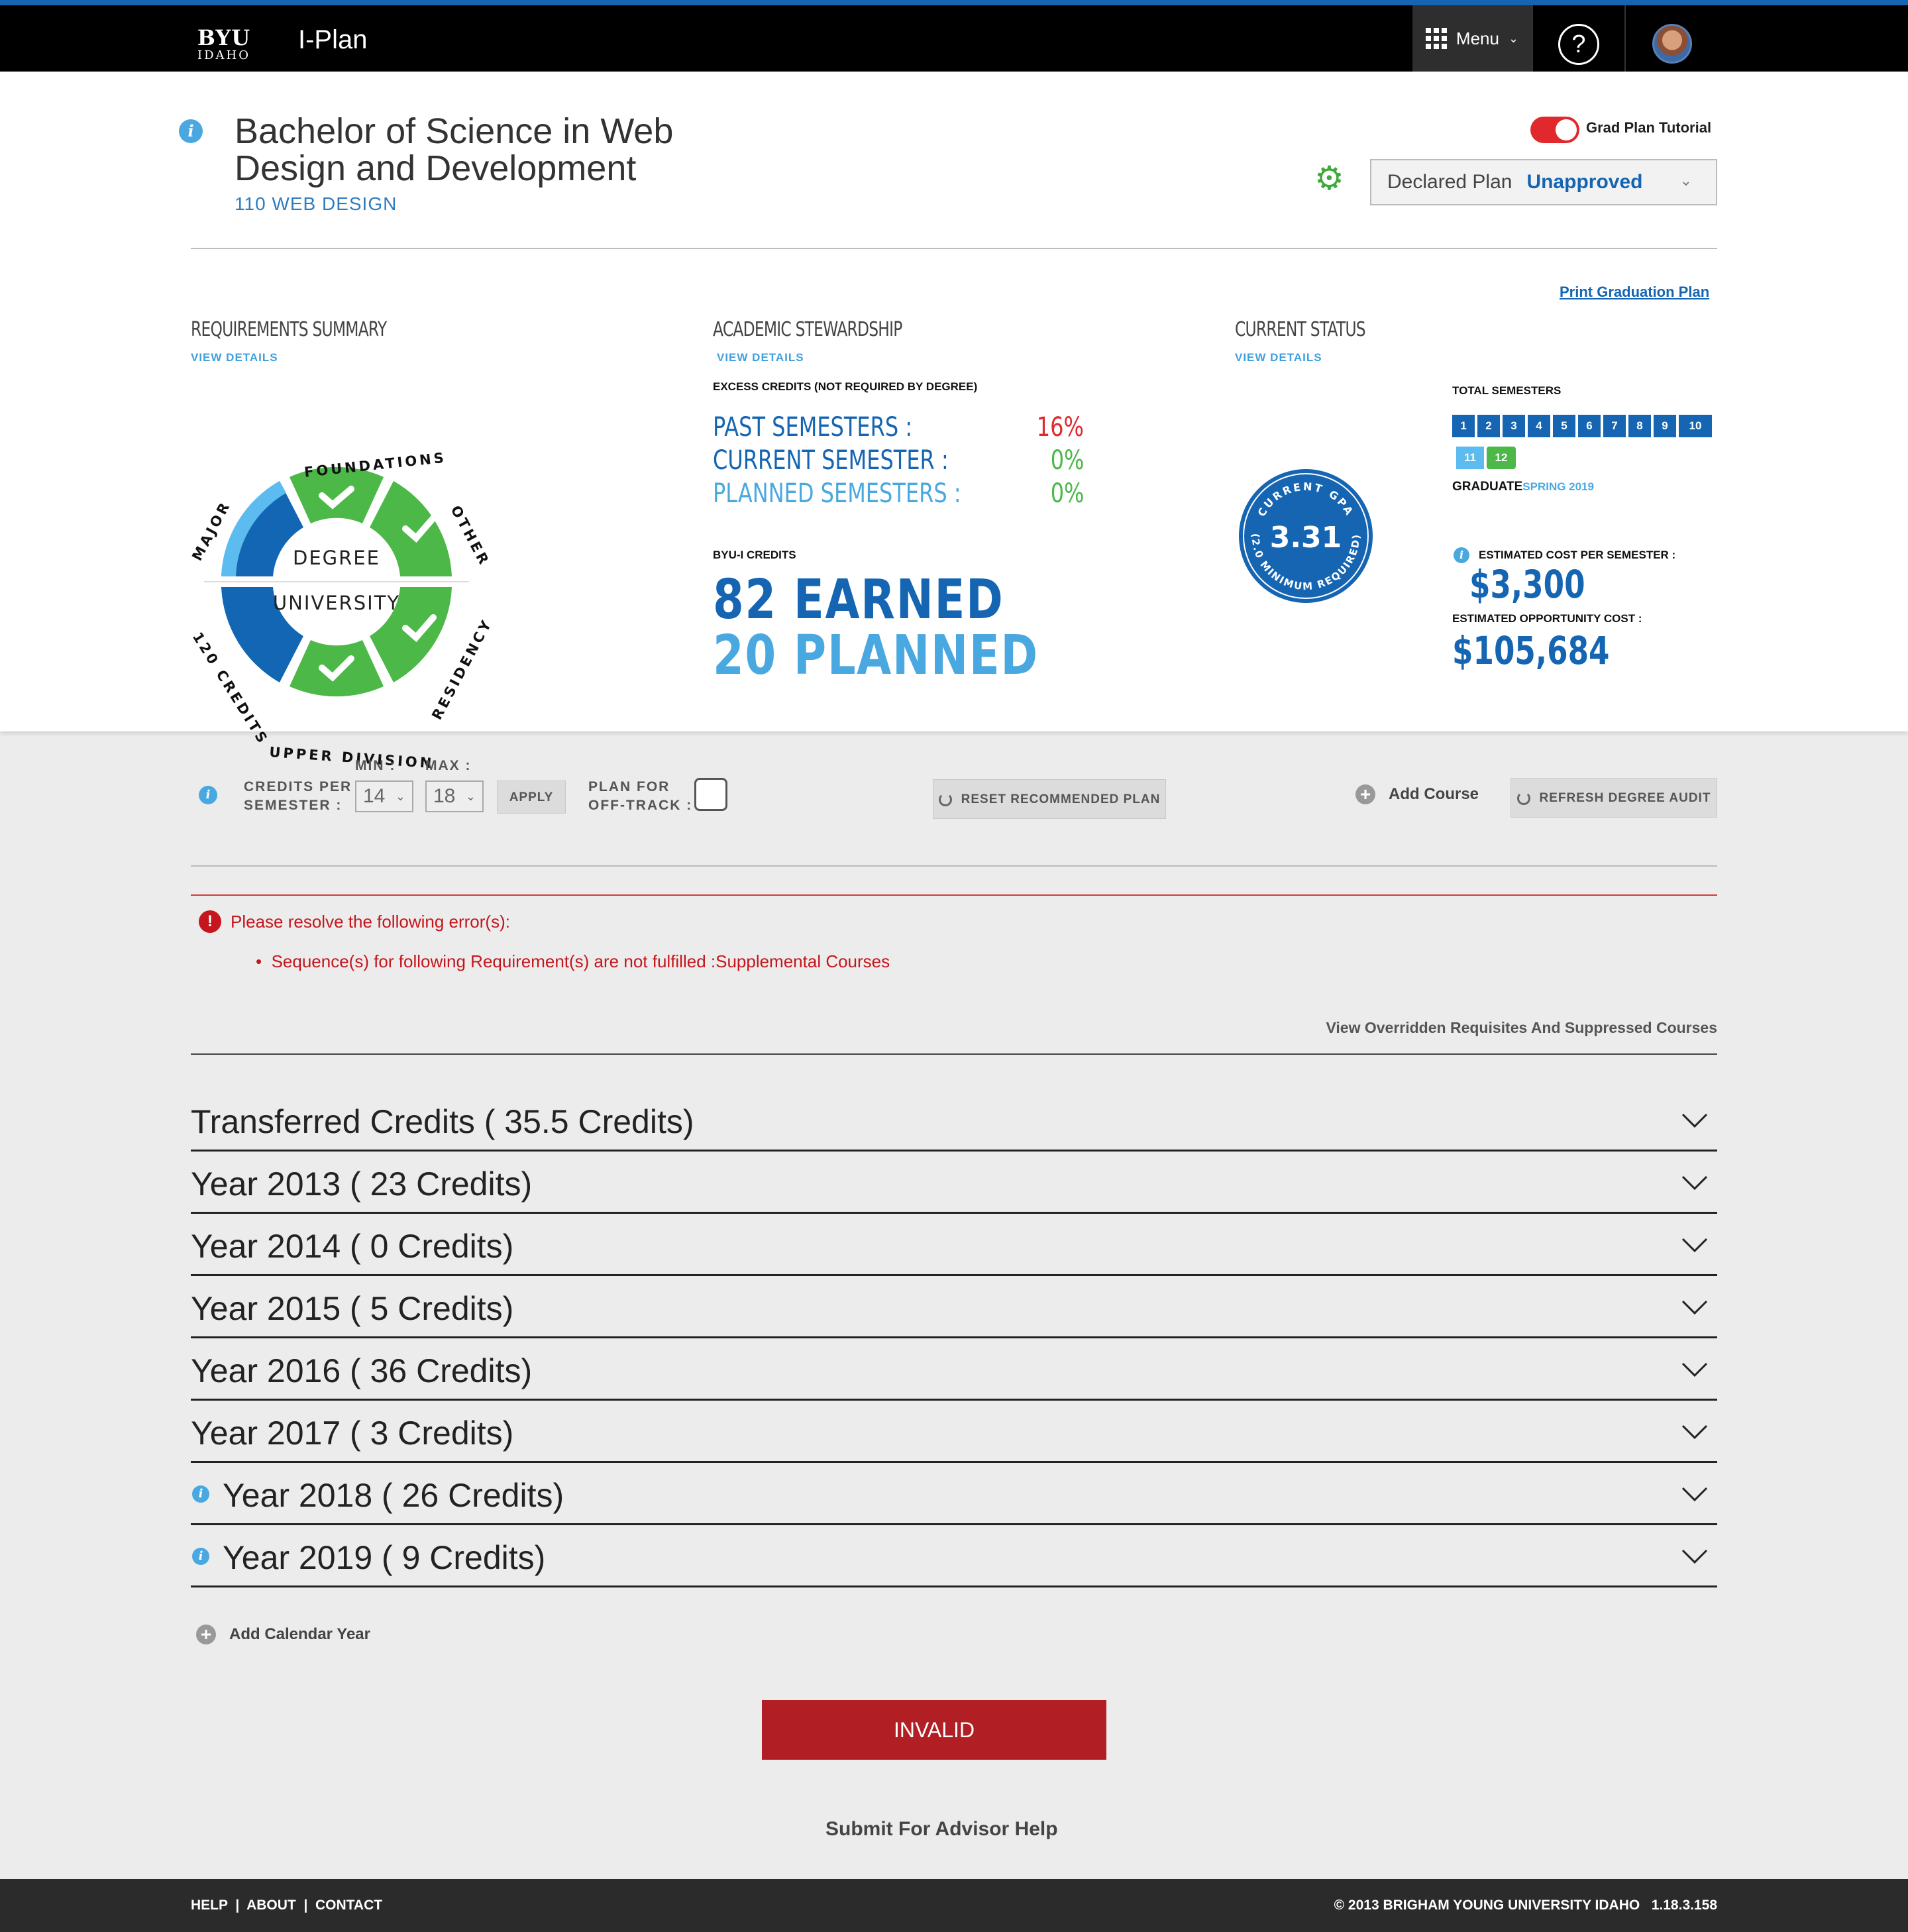 This screenshot has height=1932, width=1908. Describe the element at coordinates (316, 203) in the screenshot. I see `degree-code: 110 WEB DESIGN` at that location.